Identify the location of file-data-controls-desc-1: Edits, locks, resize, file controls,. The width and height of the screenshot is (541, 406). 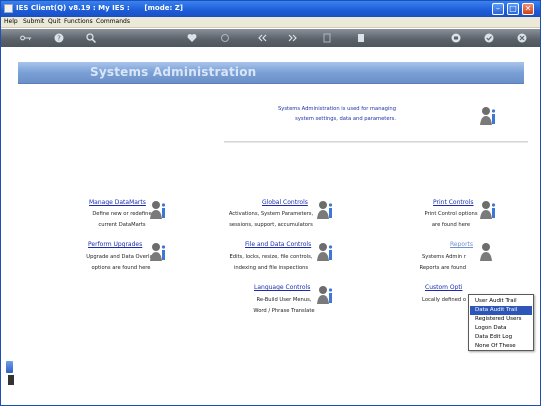
(271, 257).